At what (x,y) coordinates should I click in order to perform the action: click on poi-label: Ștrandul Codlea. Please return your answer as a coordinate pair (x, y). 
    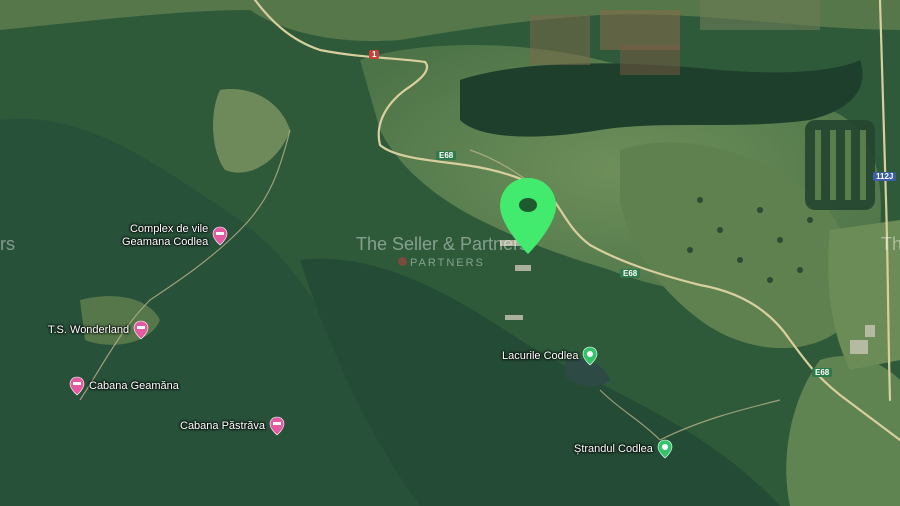
    Looking at the image, I should click on (613, 448).